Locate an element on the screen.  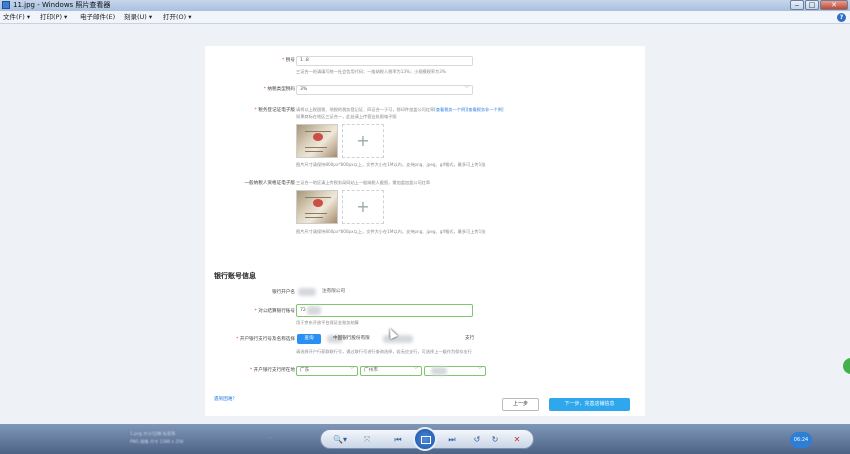
slideshow-button is located at coordinates (425, 439).